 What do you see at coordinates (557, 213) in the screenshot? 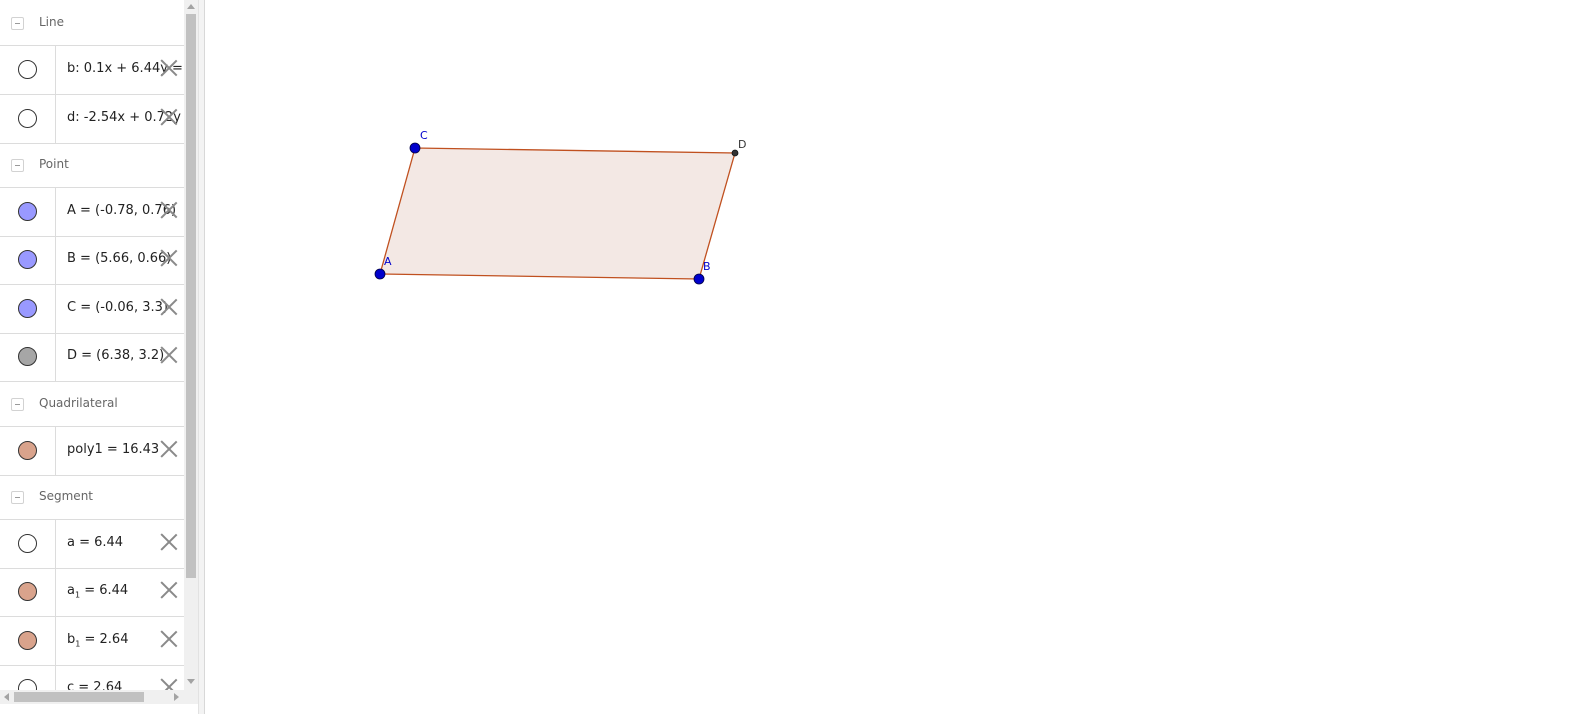
I see `polygon-poly1` at bounding box center [557, 213].